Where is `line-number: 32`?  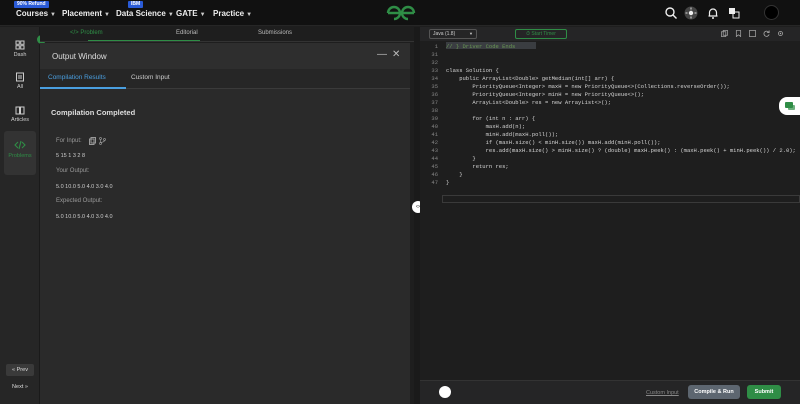
line-number: 32 is located at coordinates (434, 62).